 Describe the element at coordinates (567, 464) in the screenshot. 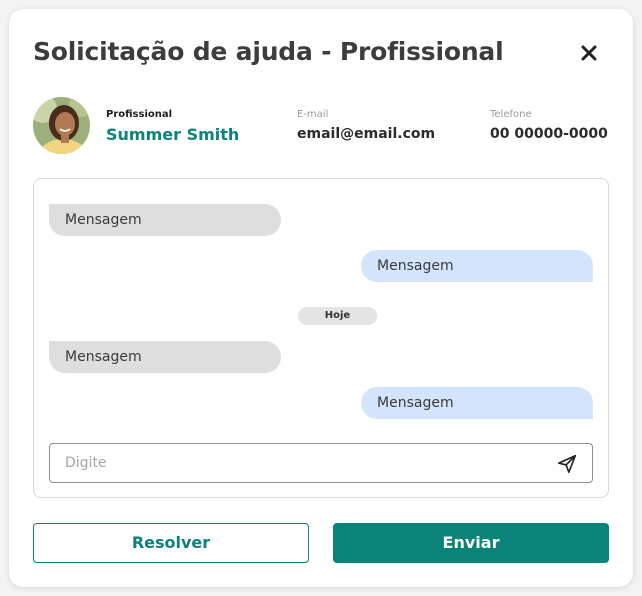

I see `send-icon` at that location.